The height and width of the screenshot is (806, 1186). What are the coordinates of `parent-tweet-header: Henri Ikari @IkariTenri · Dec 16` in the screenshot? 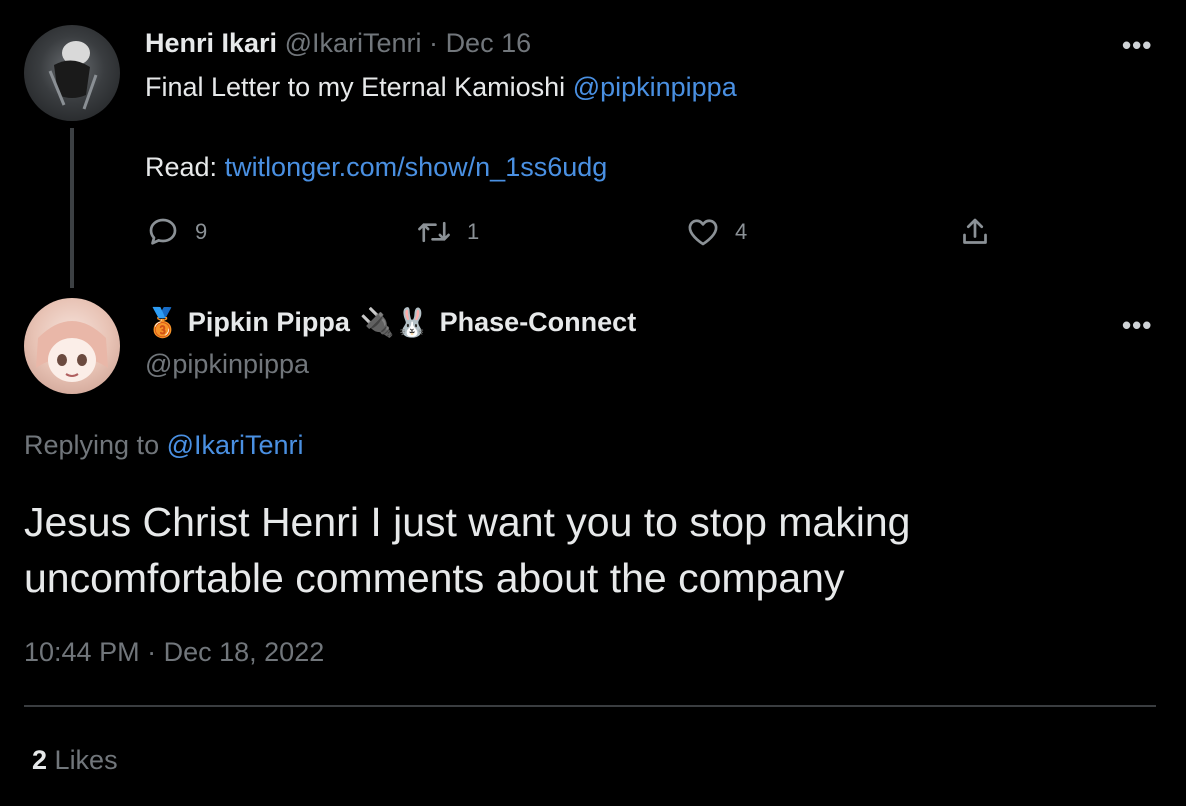 It's located at (338, 43).